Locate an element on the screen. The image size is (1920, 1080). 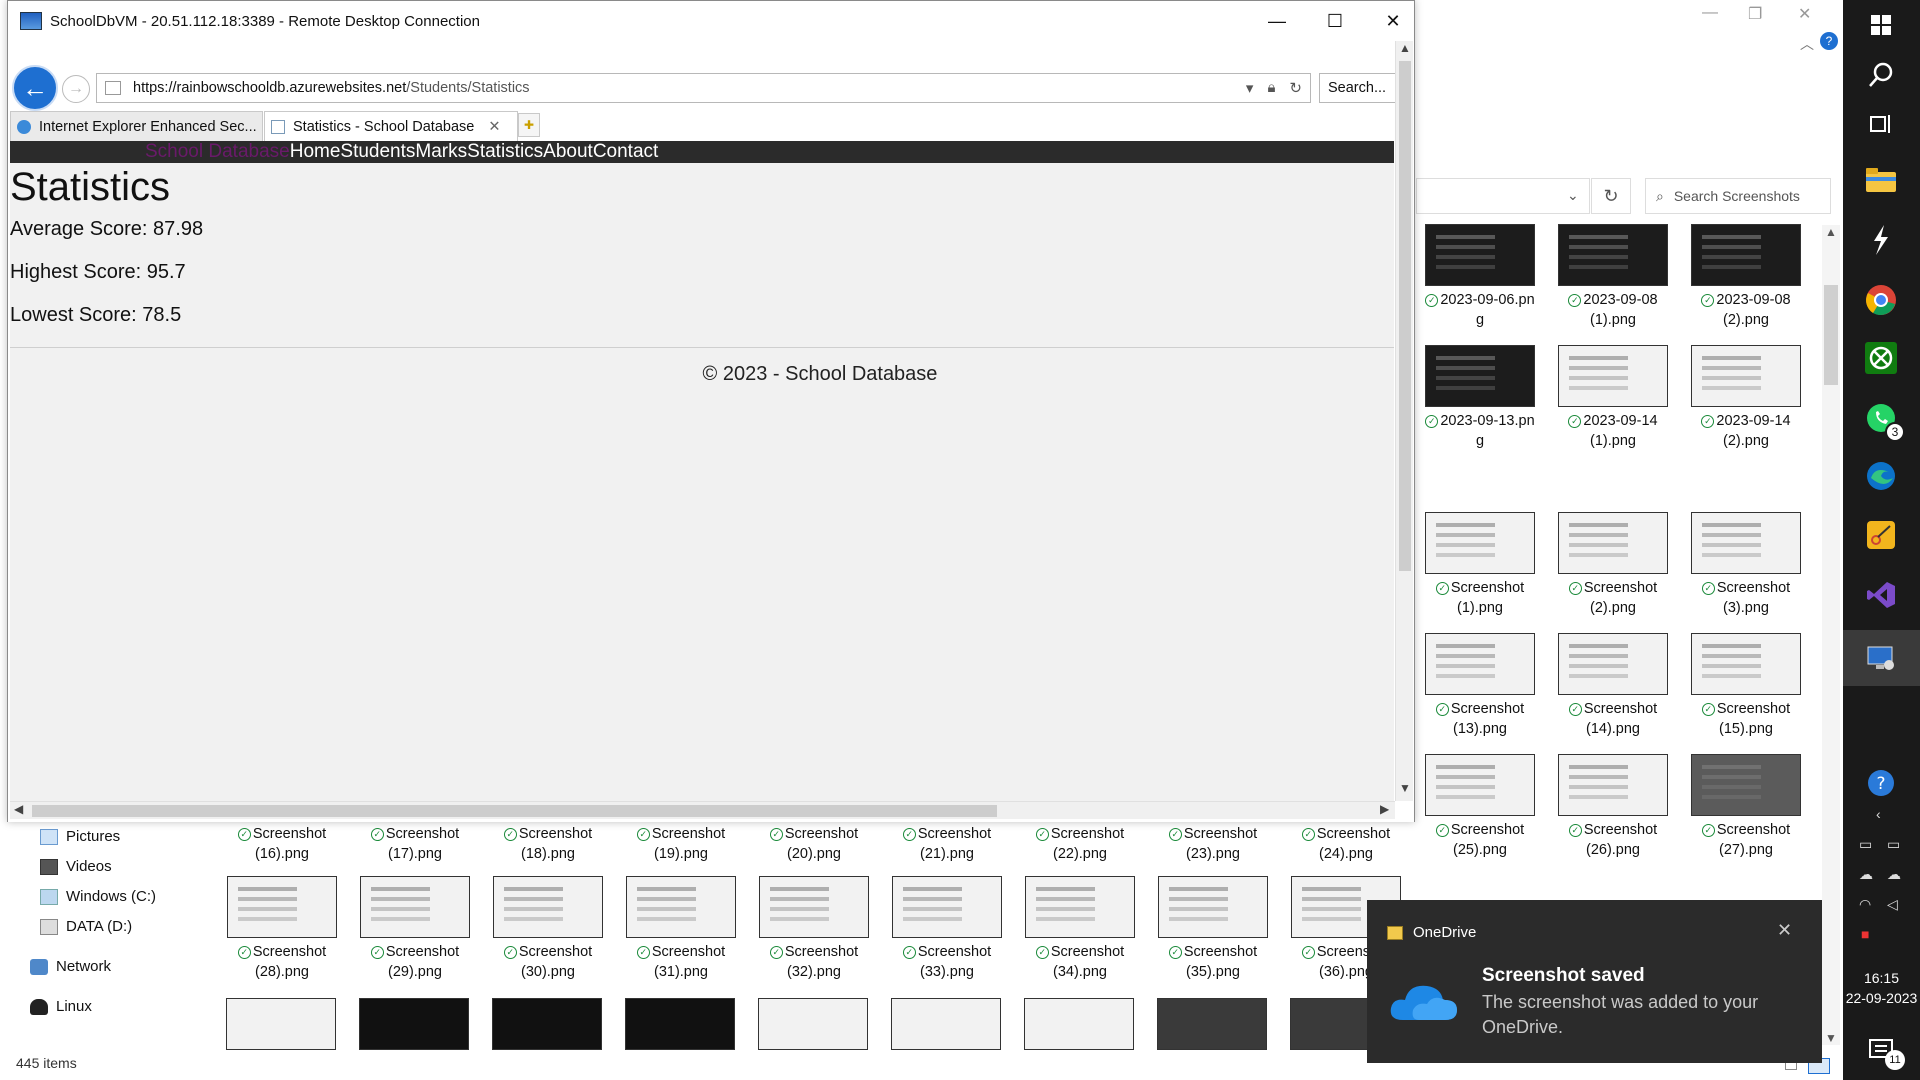
tray-device-icon: ▭ is located at coordinates (1865, 844).